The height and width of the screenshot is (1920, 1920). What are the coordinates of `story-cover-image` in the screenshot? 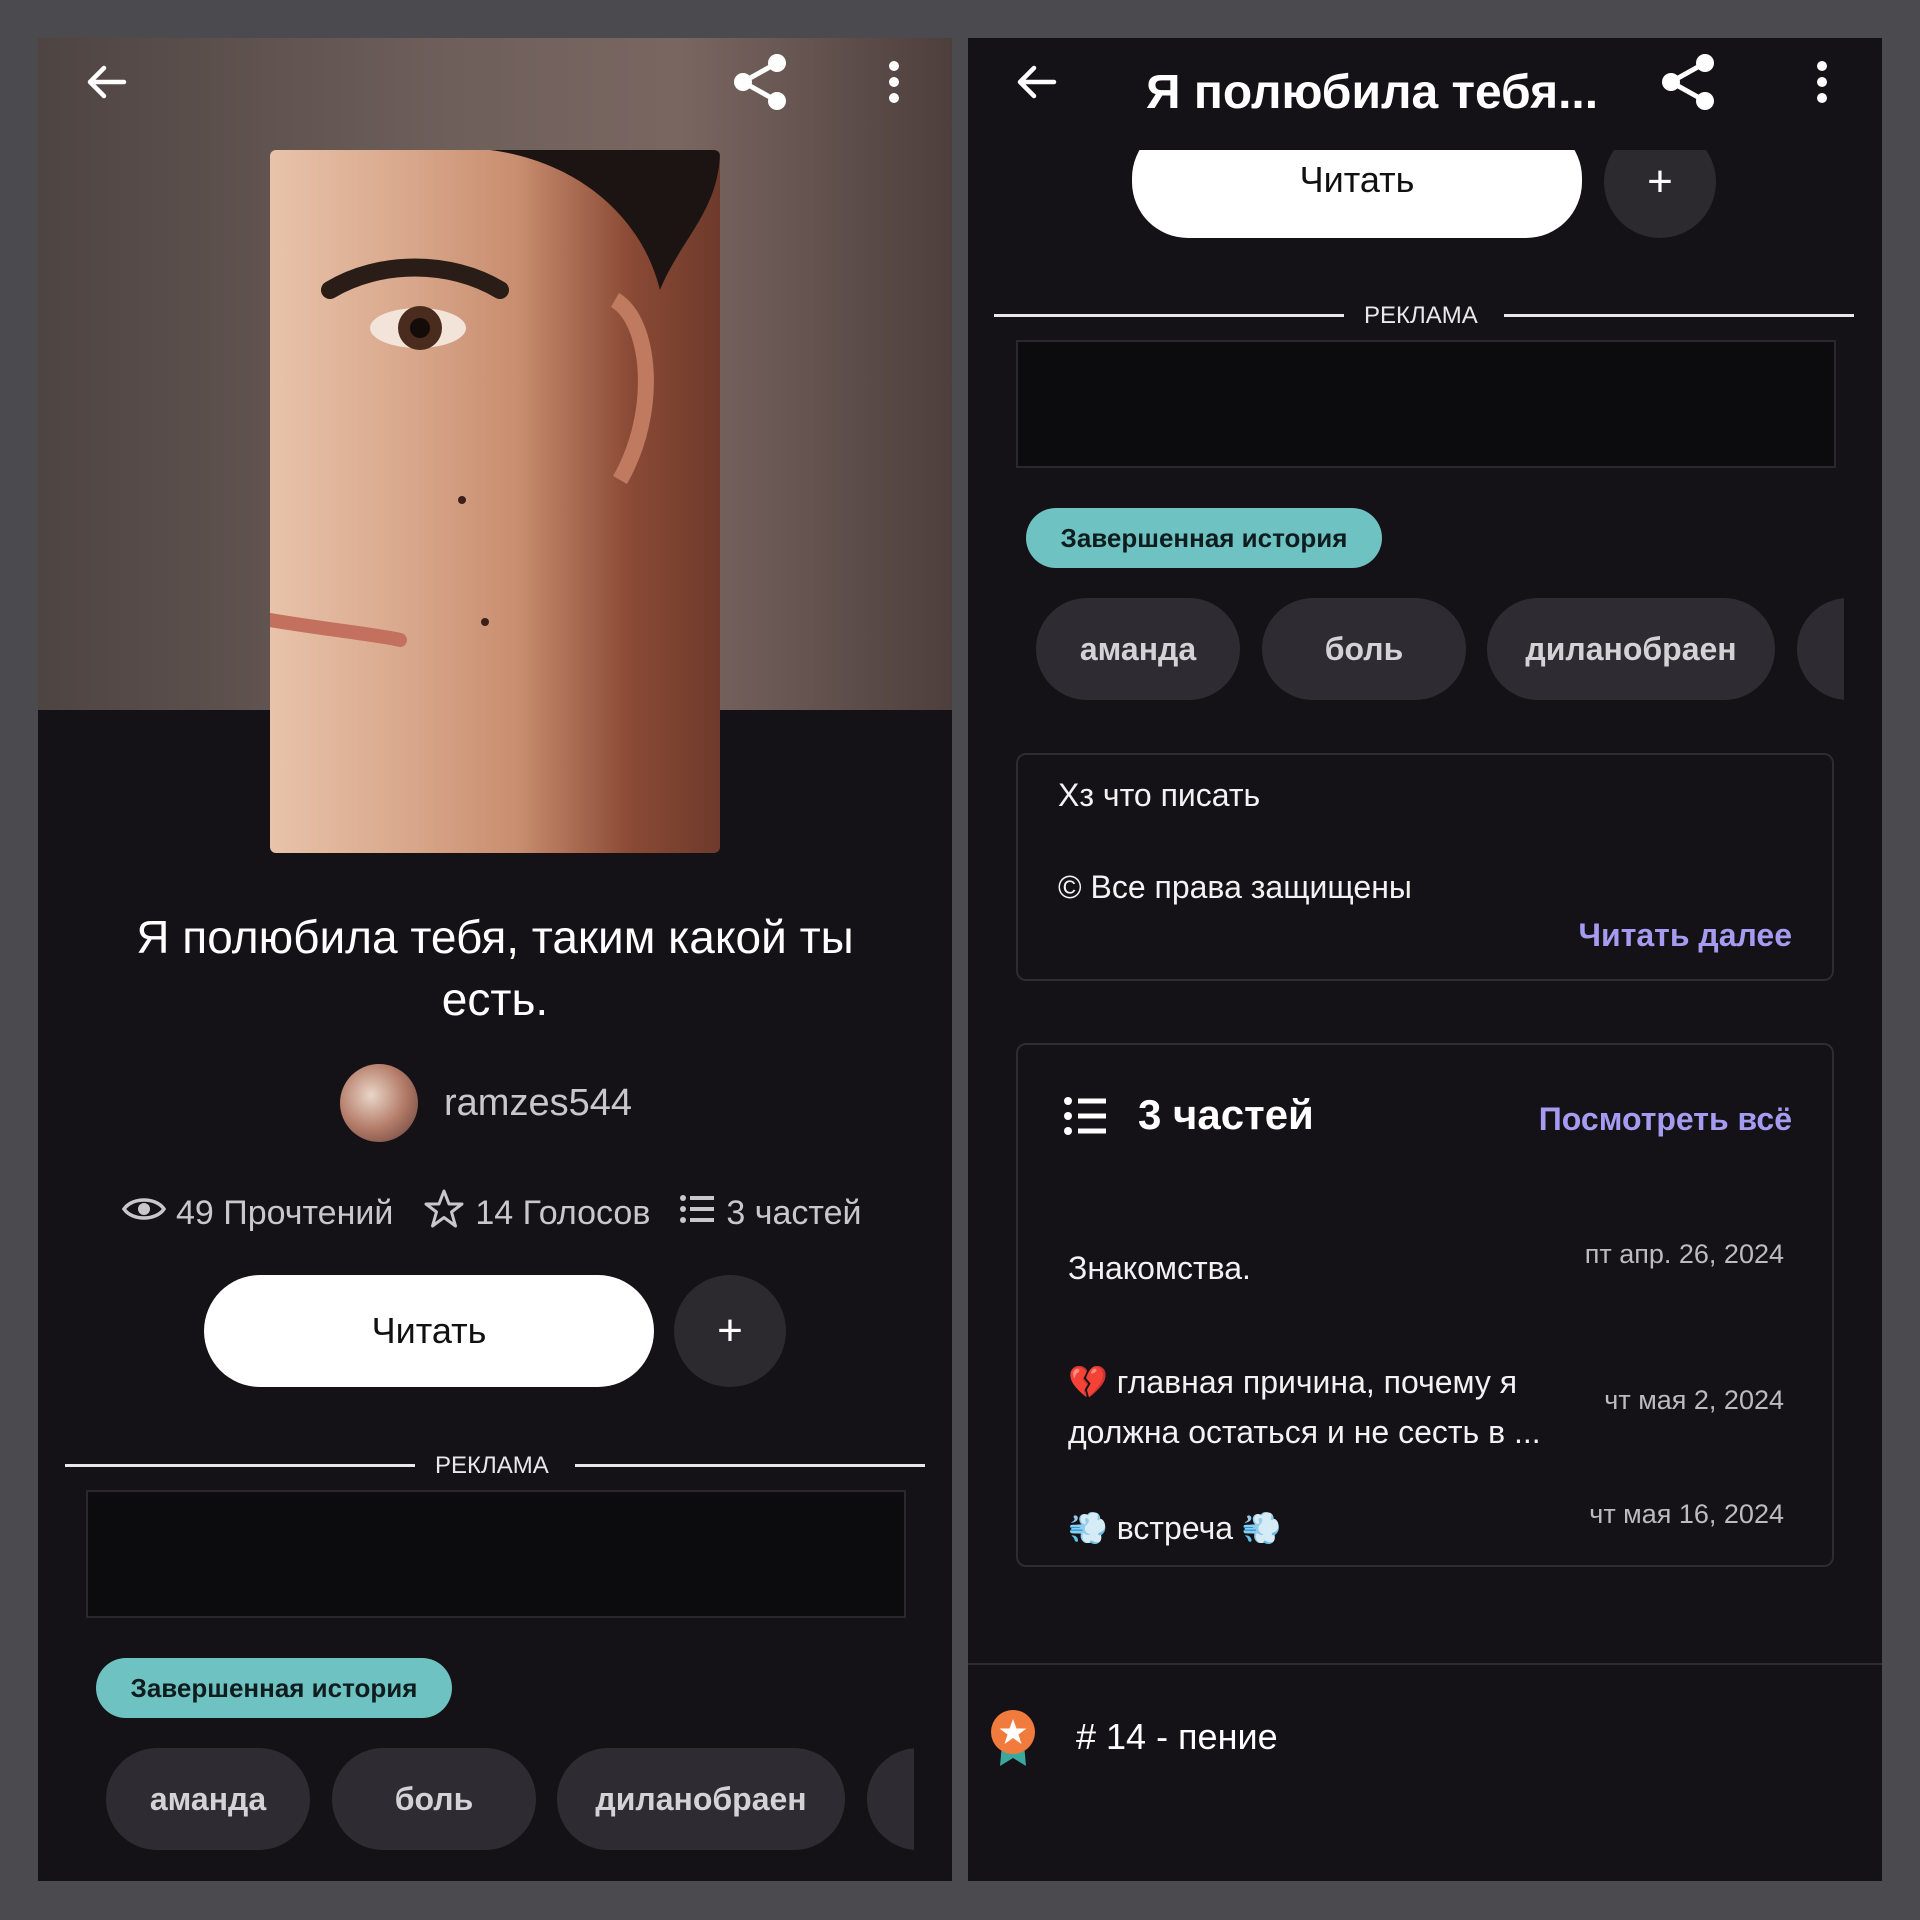 It's located at (495, 501).